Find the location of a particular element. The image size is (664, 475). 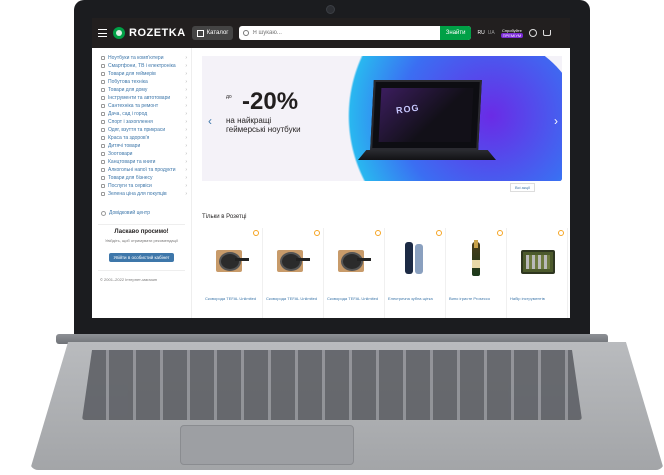

category-label: Смартфони, ТВ і електроніка is located at coordinates (142, 66).